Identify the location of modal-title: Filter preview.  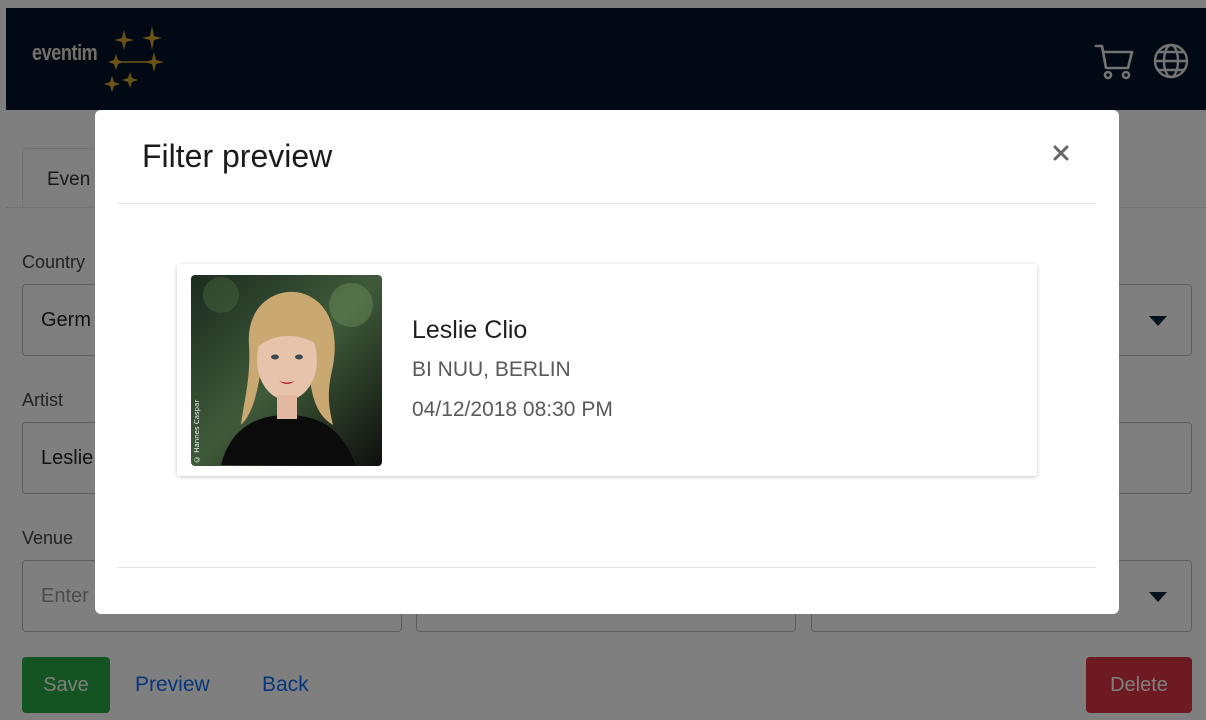
(237, 156).